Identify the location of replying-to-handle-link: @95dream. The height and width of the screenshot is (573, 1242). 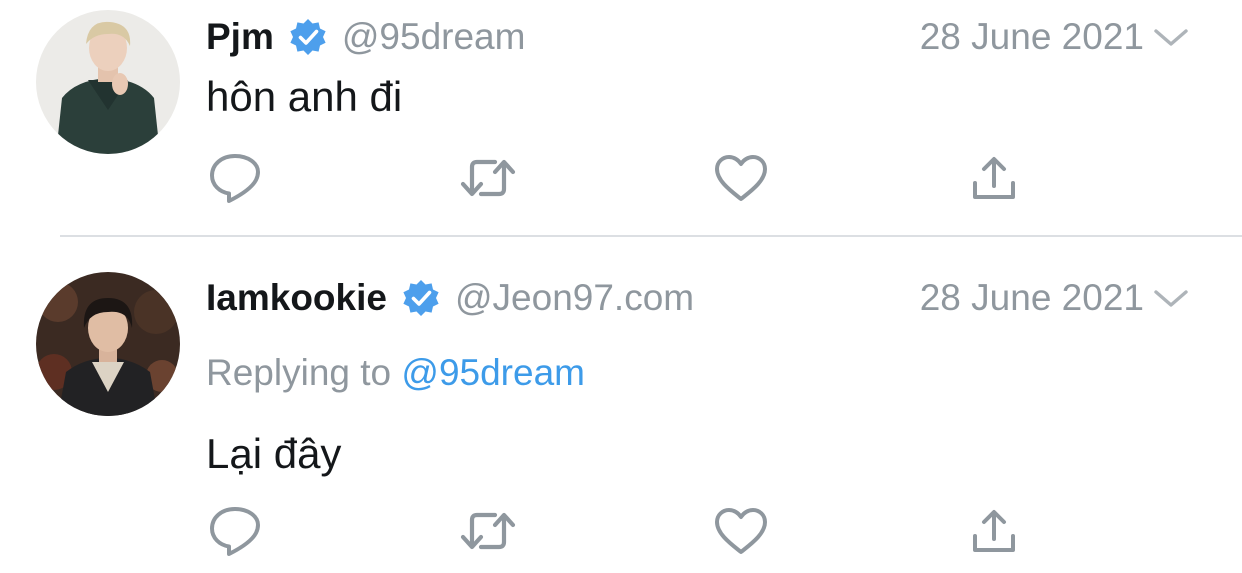
(493, 372).